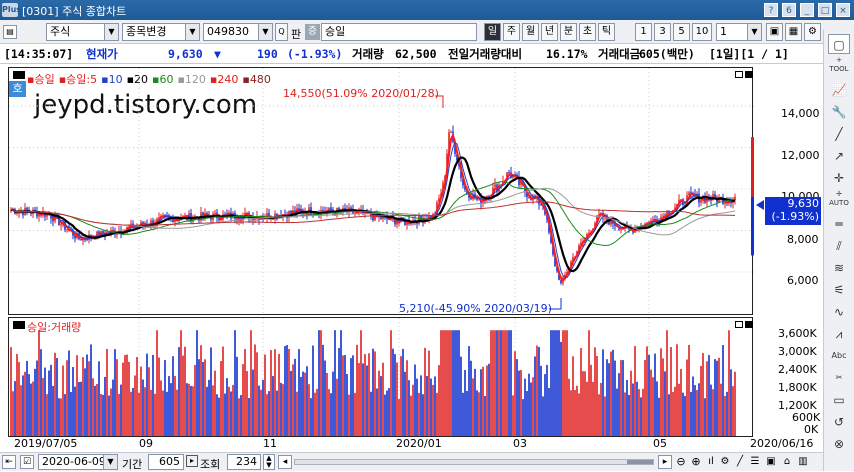 The height and width of the screenshot is (472, 854). I want to click on x-tick-label: 05, so click(660, 443).